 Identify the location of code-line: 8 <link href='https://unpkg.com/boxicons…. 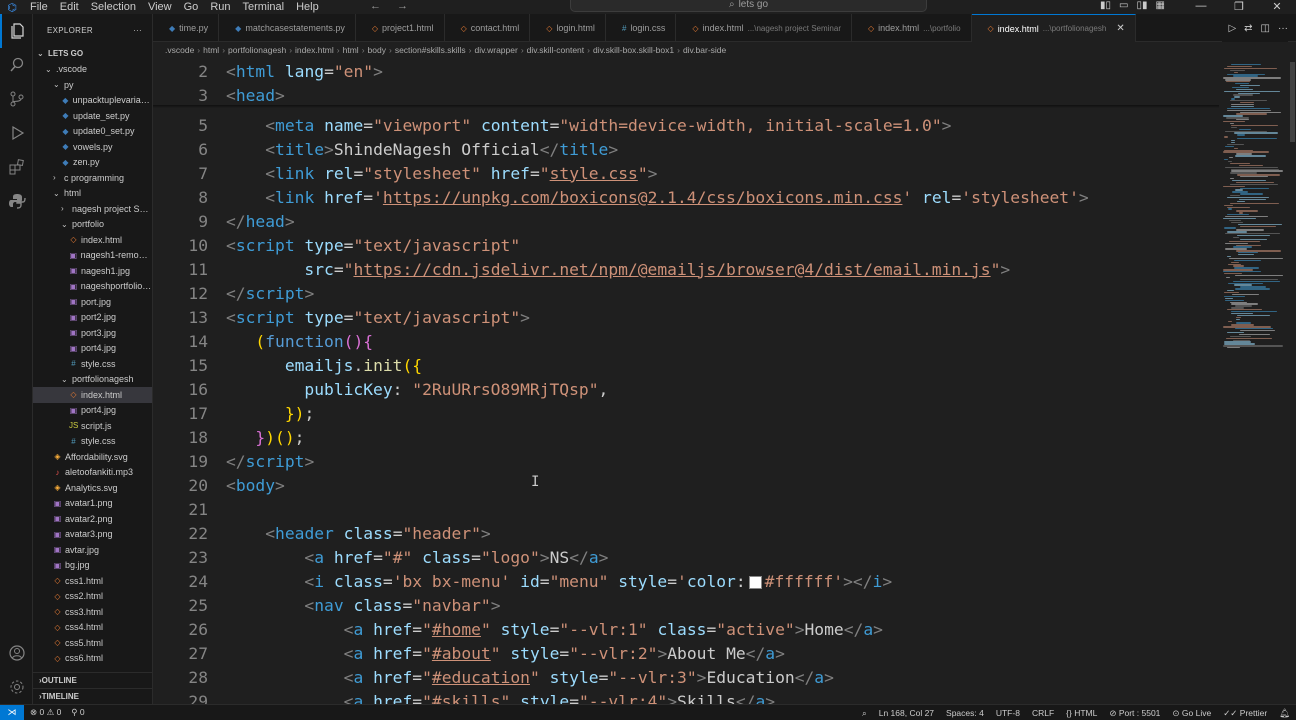
(621, 197).